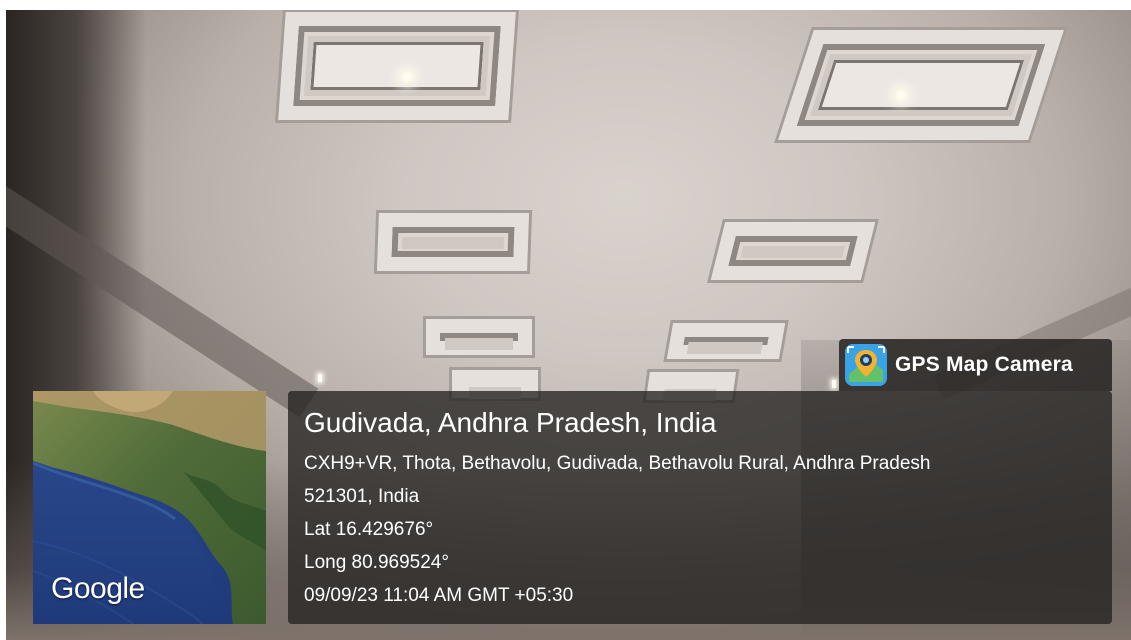 This screenshot has height=640, width=1131. What do you see at coordinates (376, 562) in the screenshot?
I see `longitude-text: Long 80.969524°` at bounding box center [376, 562].